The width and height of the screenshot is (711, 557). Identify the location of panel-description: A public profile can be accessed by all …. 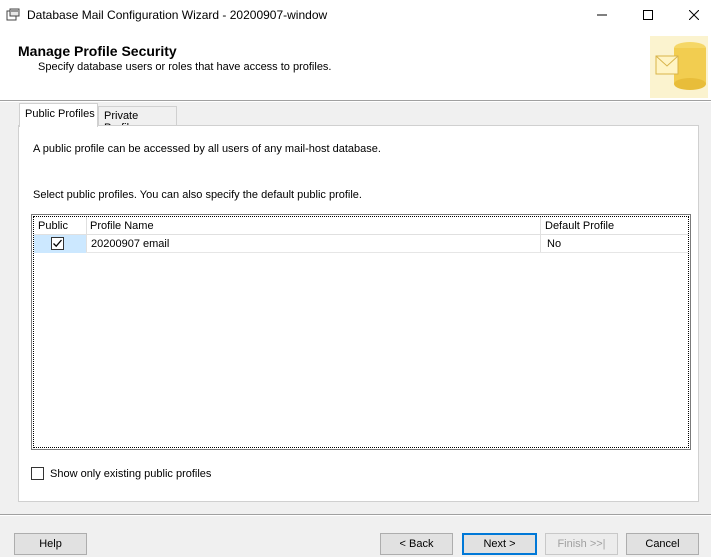
(207, 149).